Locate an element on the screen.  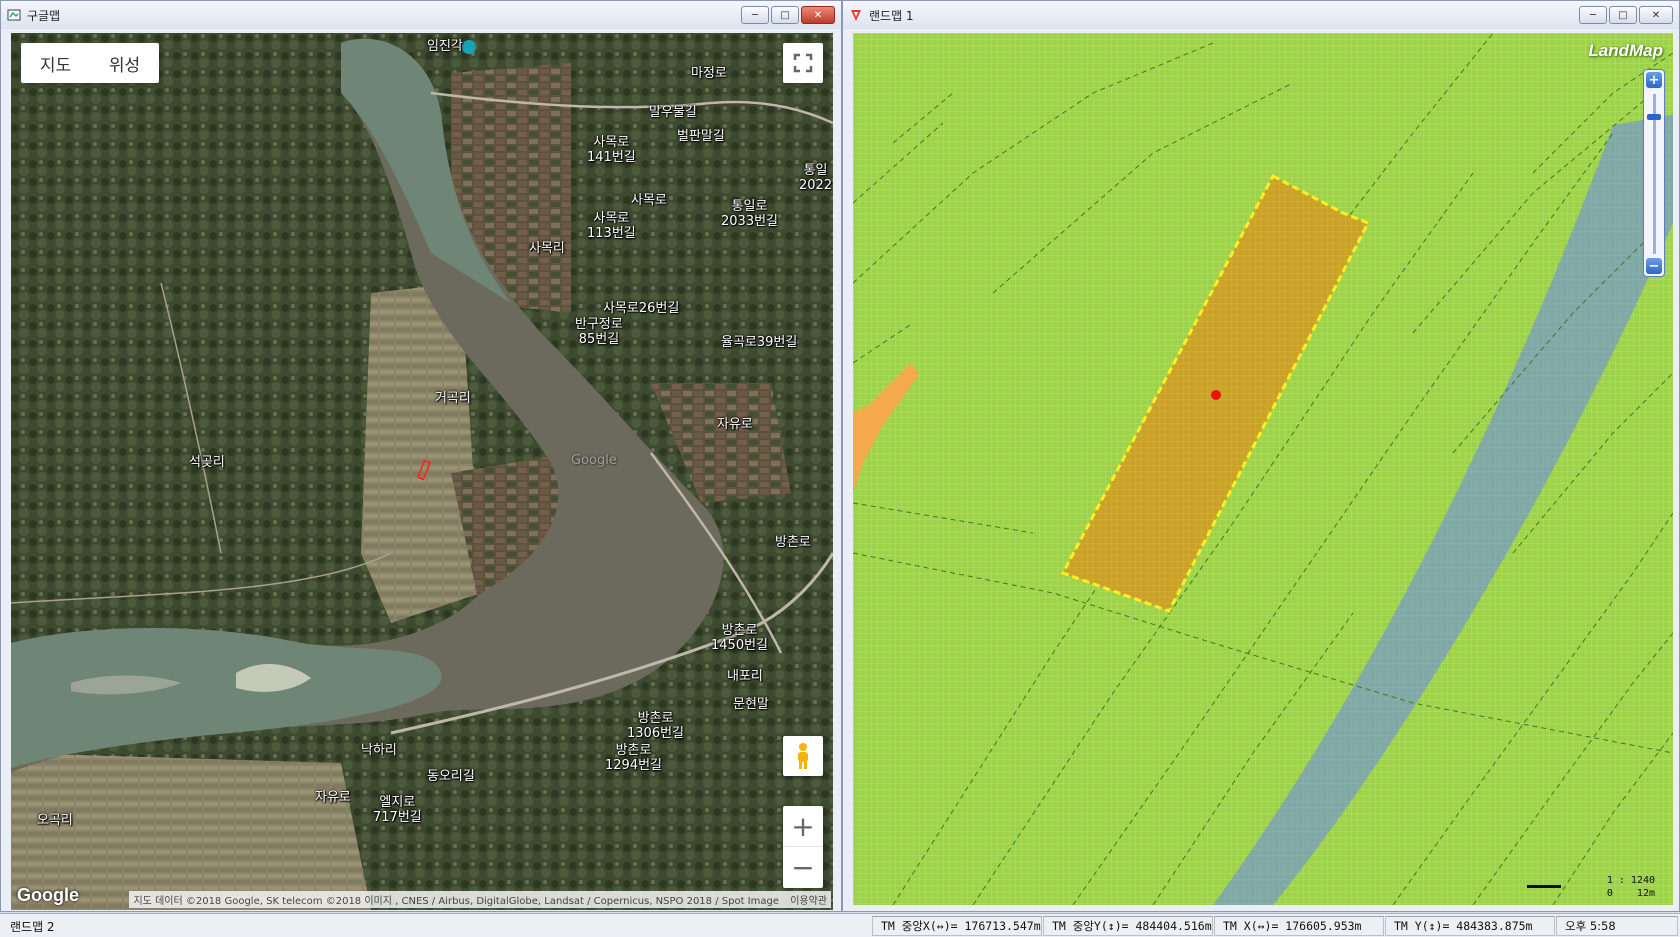
place-label: 방촌로 1450번길 is located at coordinates (740, 638).